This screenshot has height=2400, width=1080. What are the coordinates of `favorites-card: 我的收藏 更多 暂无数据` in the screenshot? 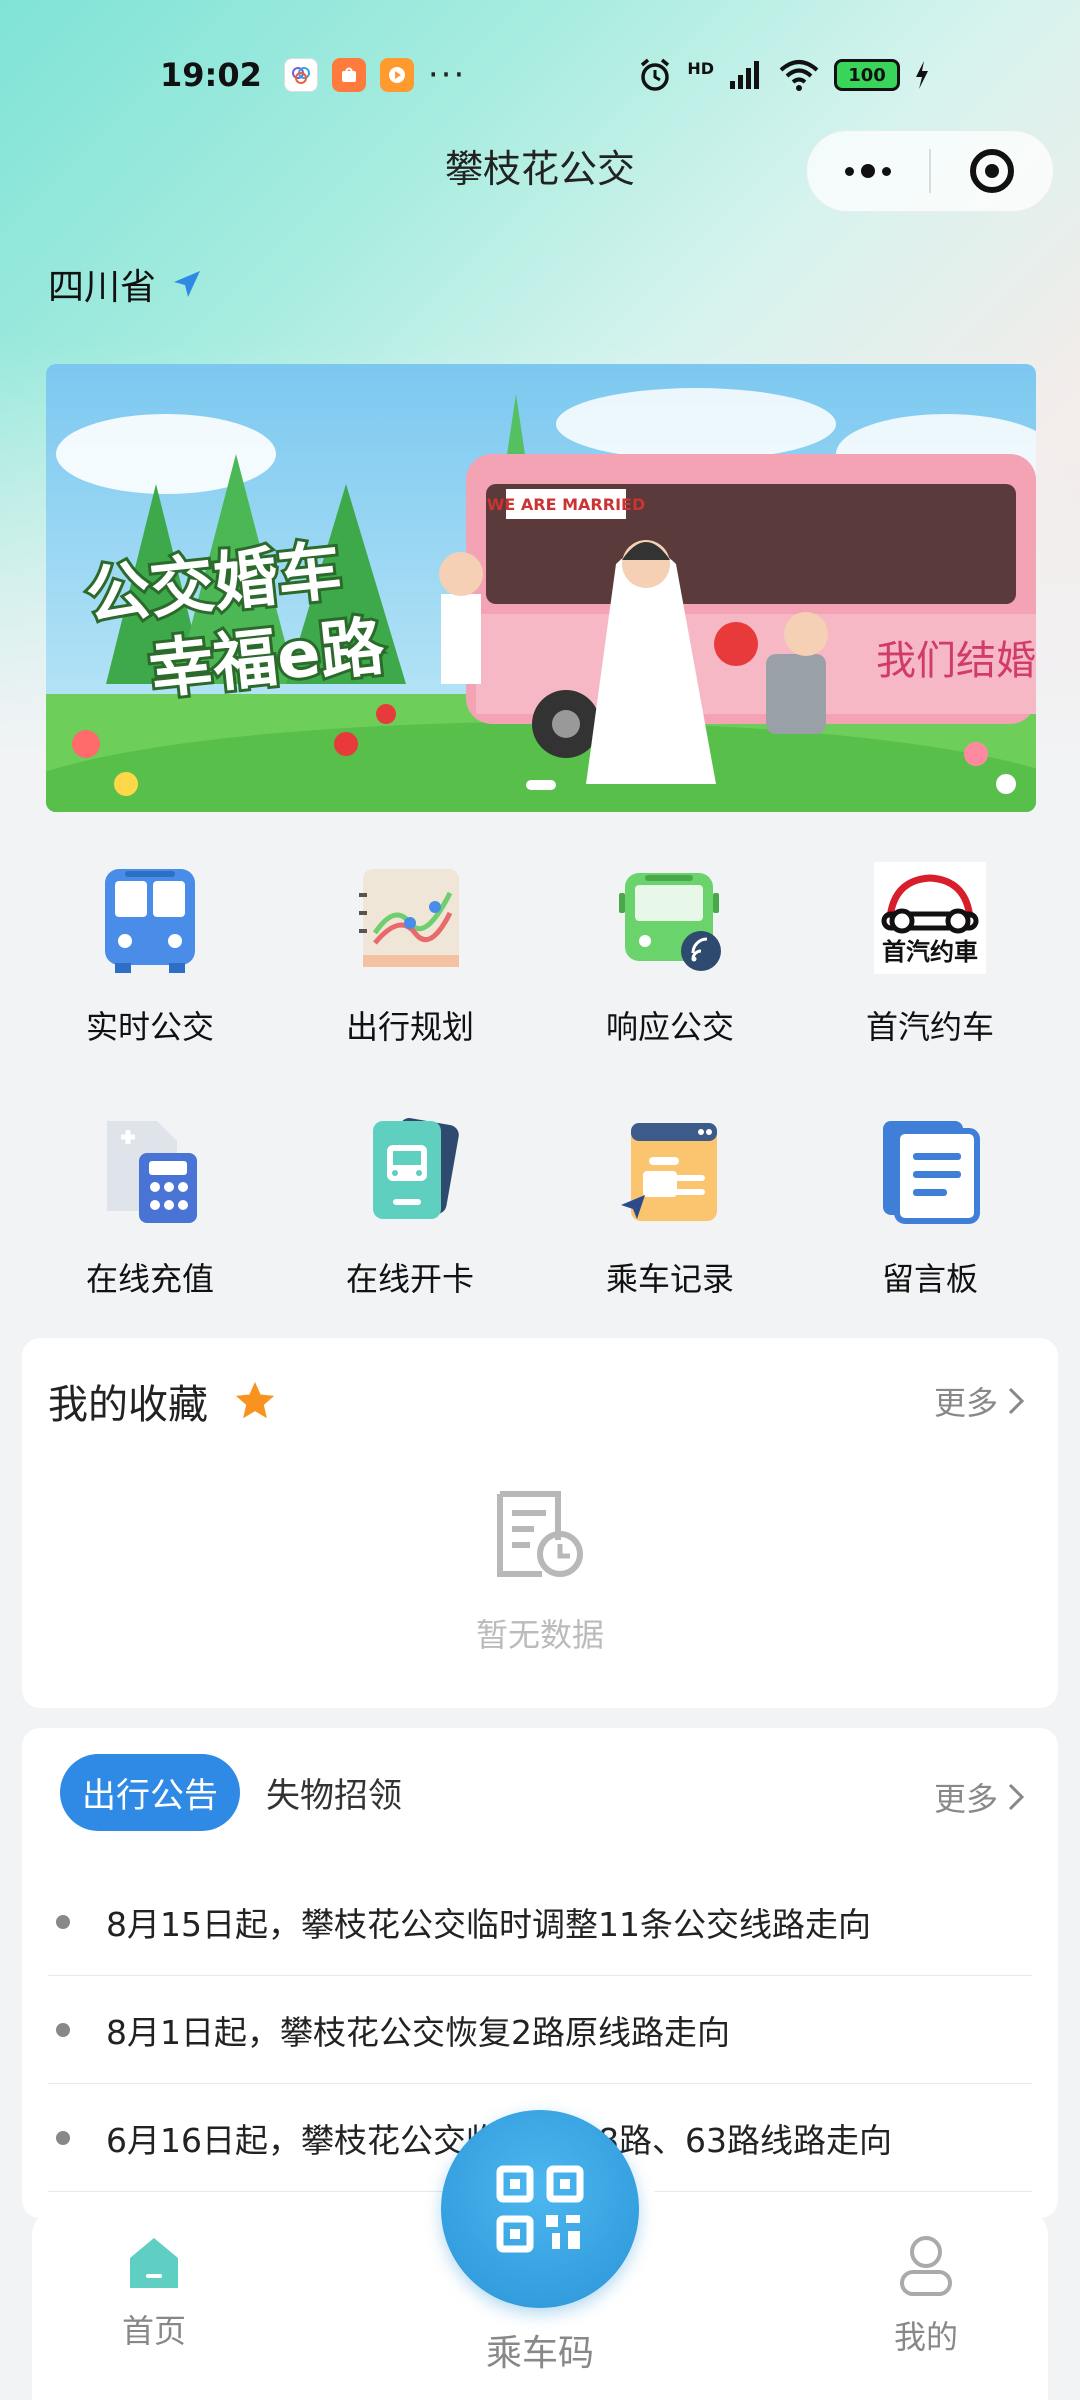 It's located at (540, 1523).